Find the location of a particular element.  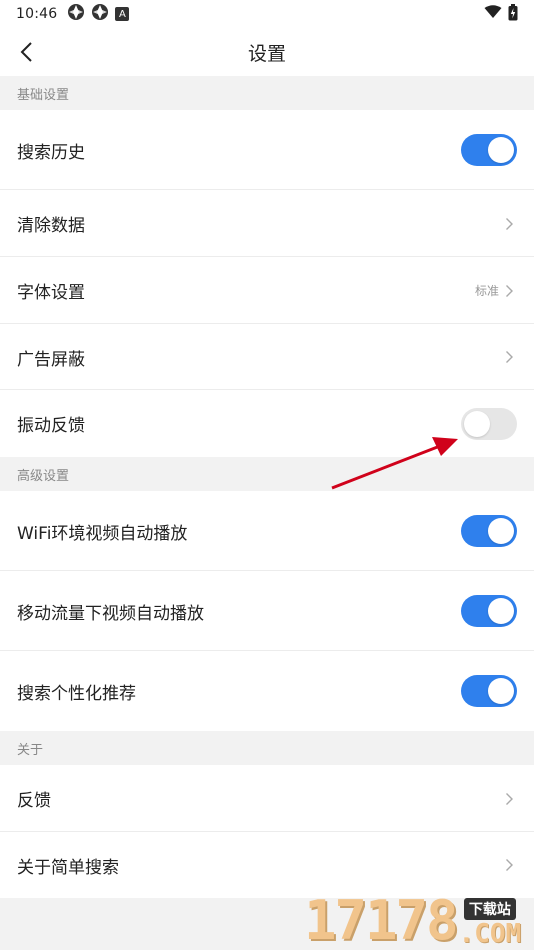

wifi-icon is located at coordinates (493, 14).